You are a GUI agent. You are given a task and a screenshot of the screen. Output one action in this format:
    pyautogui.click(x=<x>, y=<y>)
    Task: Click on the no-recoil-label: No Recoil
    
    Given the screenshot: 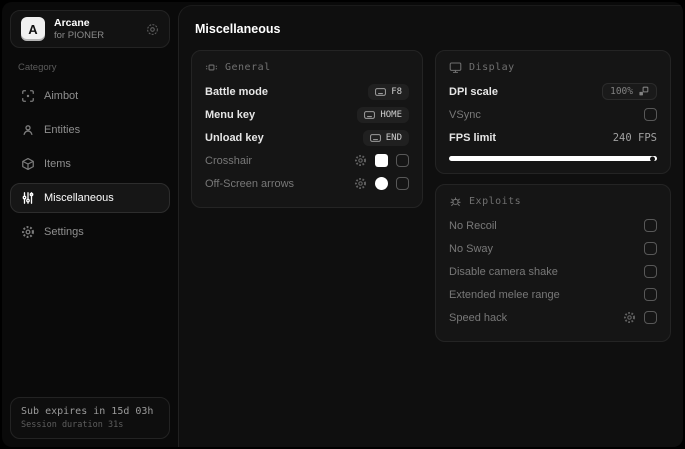 What is the action you would take?
    pyautogui.click(x=473, y=225)
    